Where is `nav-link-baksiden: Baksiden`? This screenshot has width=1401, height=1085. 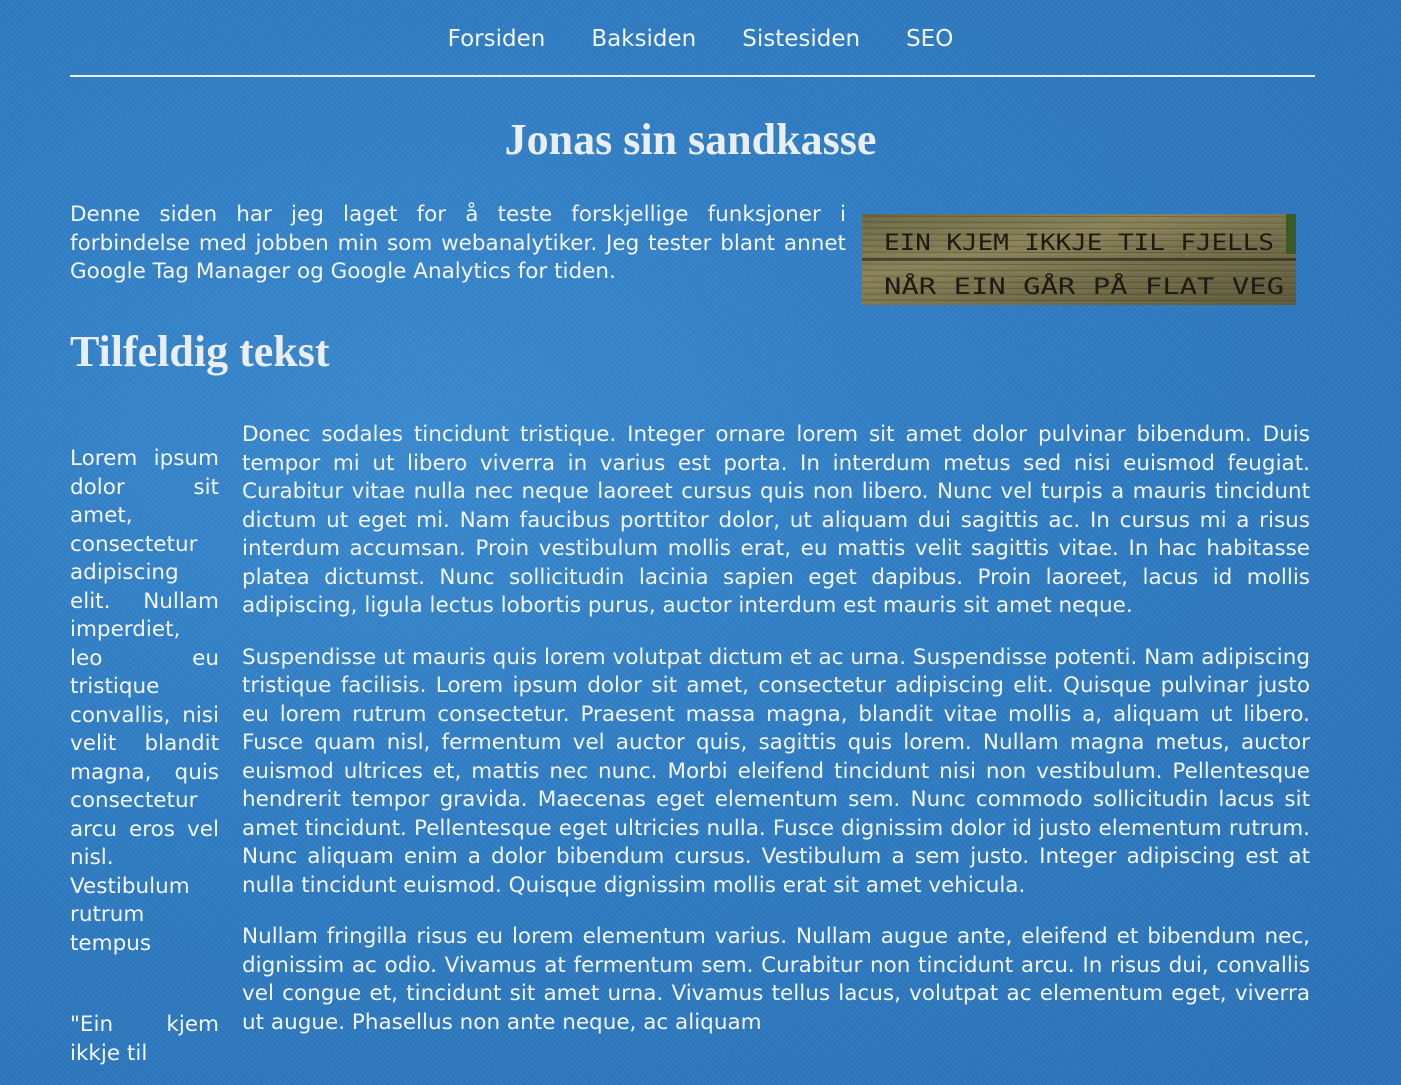
nav-link-baksiden: Baksiden is located at coordinates (643, 39).